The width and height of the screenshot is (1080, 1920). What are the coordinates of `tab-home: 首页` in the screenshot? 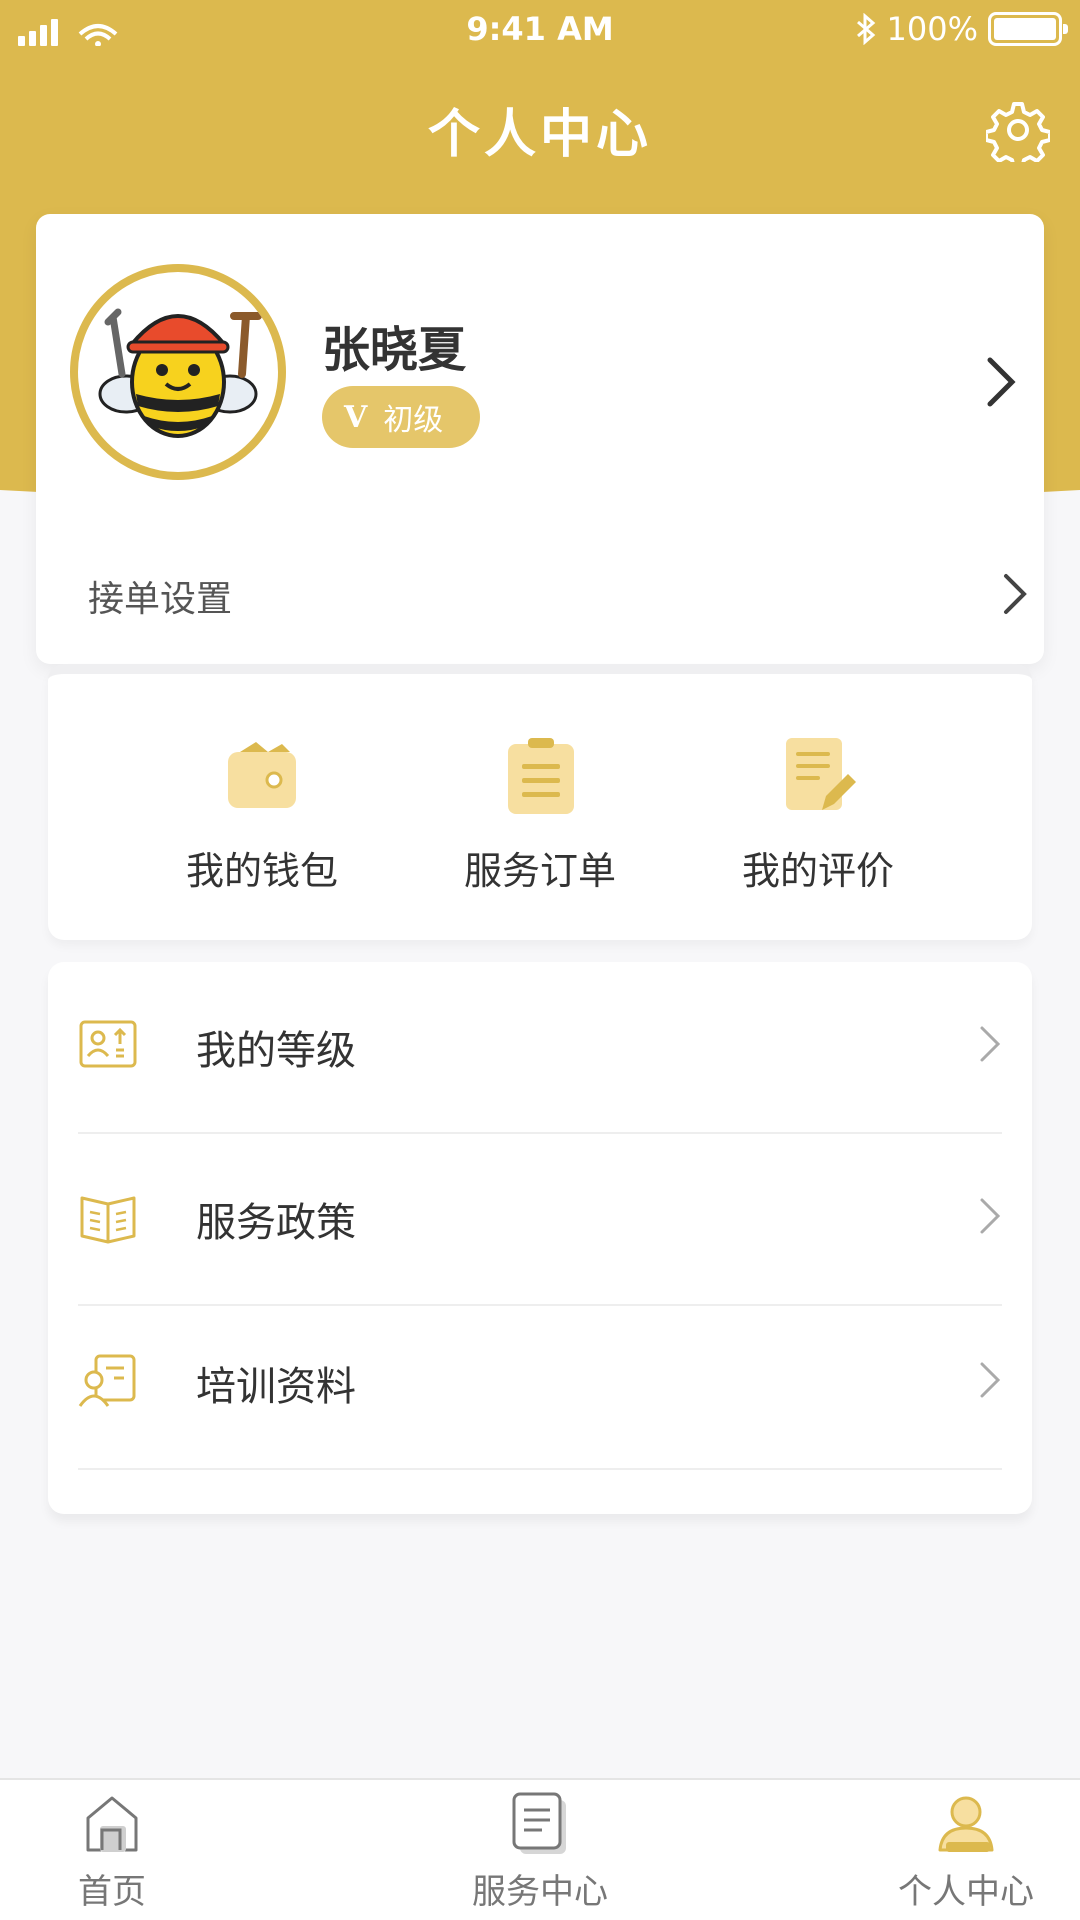 It's located at (112, 1856).